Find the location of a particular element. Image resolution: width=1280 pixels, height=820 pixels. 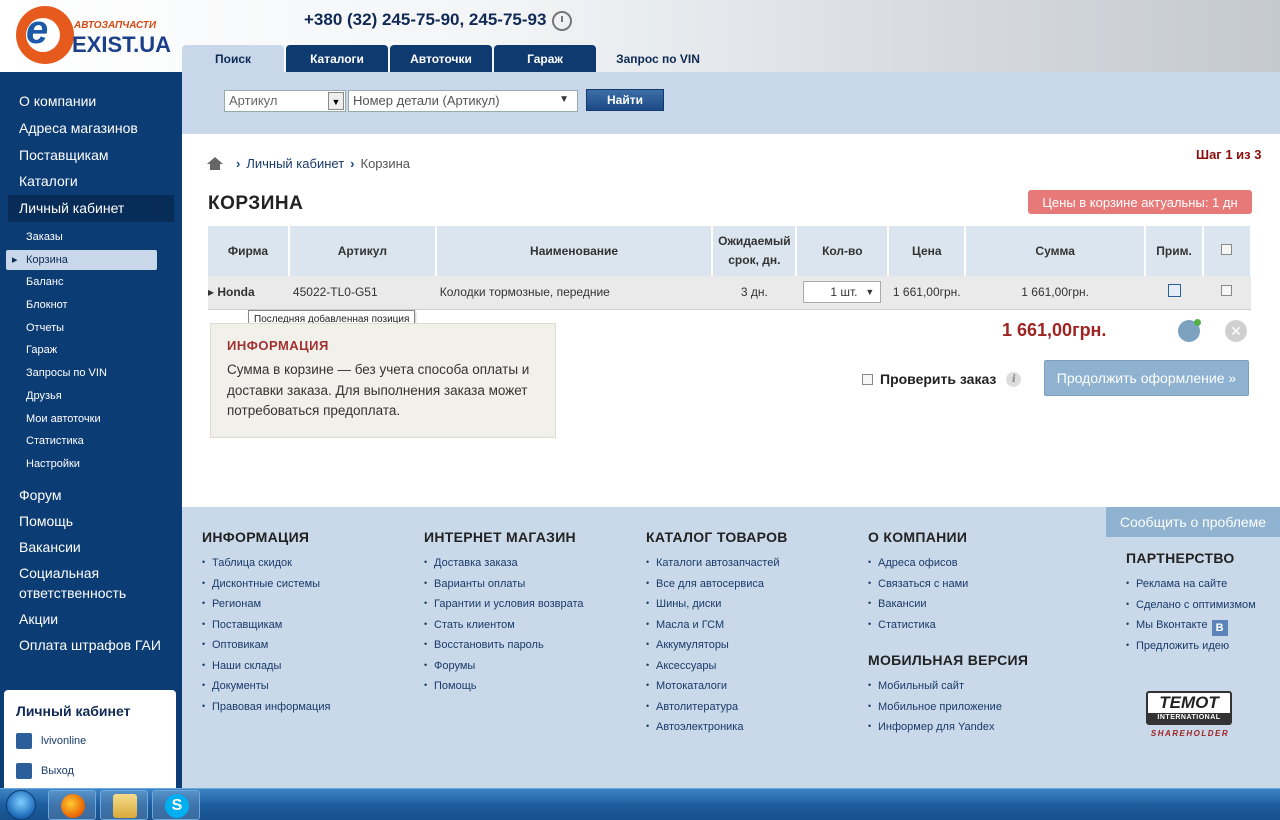

footer-link: Восстановить пароль is located at coordinates (504, 649).